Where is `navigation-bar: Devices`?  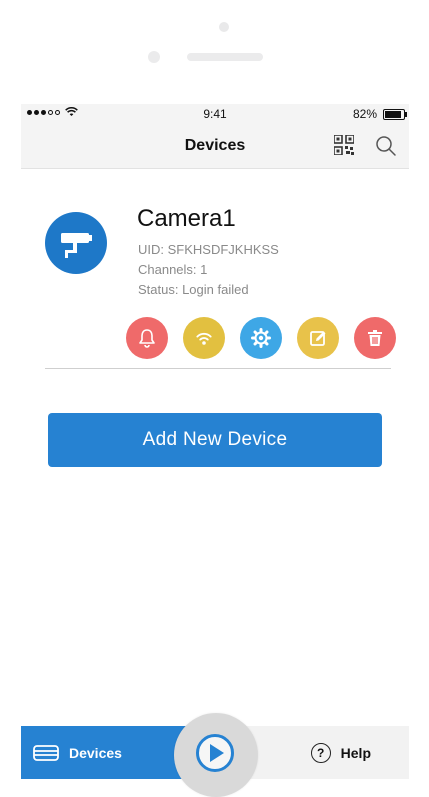
navigation-bar: Devices is located at coordinates (215, 146).